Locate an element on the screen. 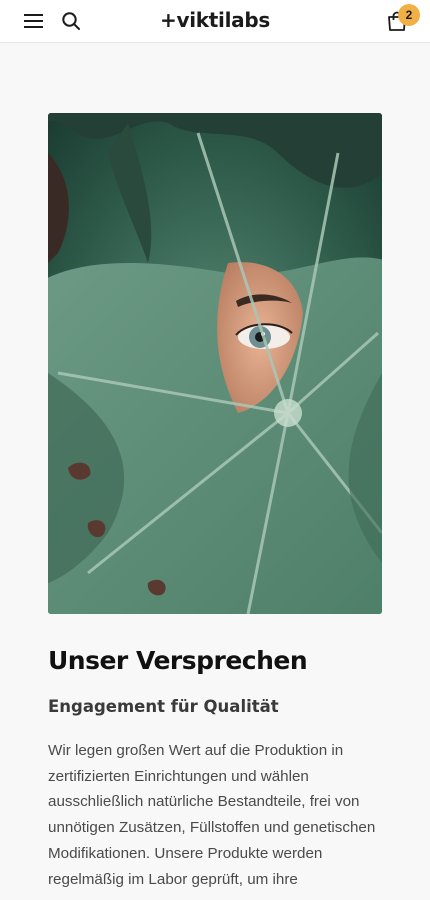 This screenshot has height=900, width=430. section-title: Unser Versprechen is located at coordinates (178, 660).